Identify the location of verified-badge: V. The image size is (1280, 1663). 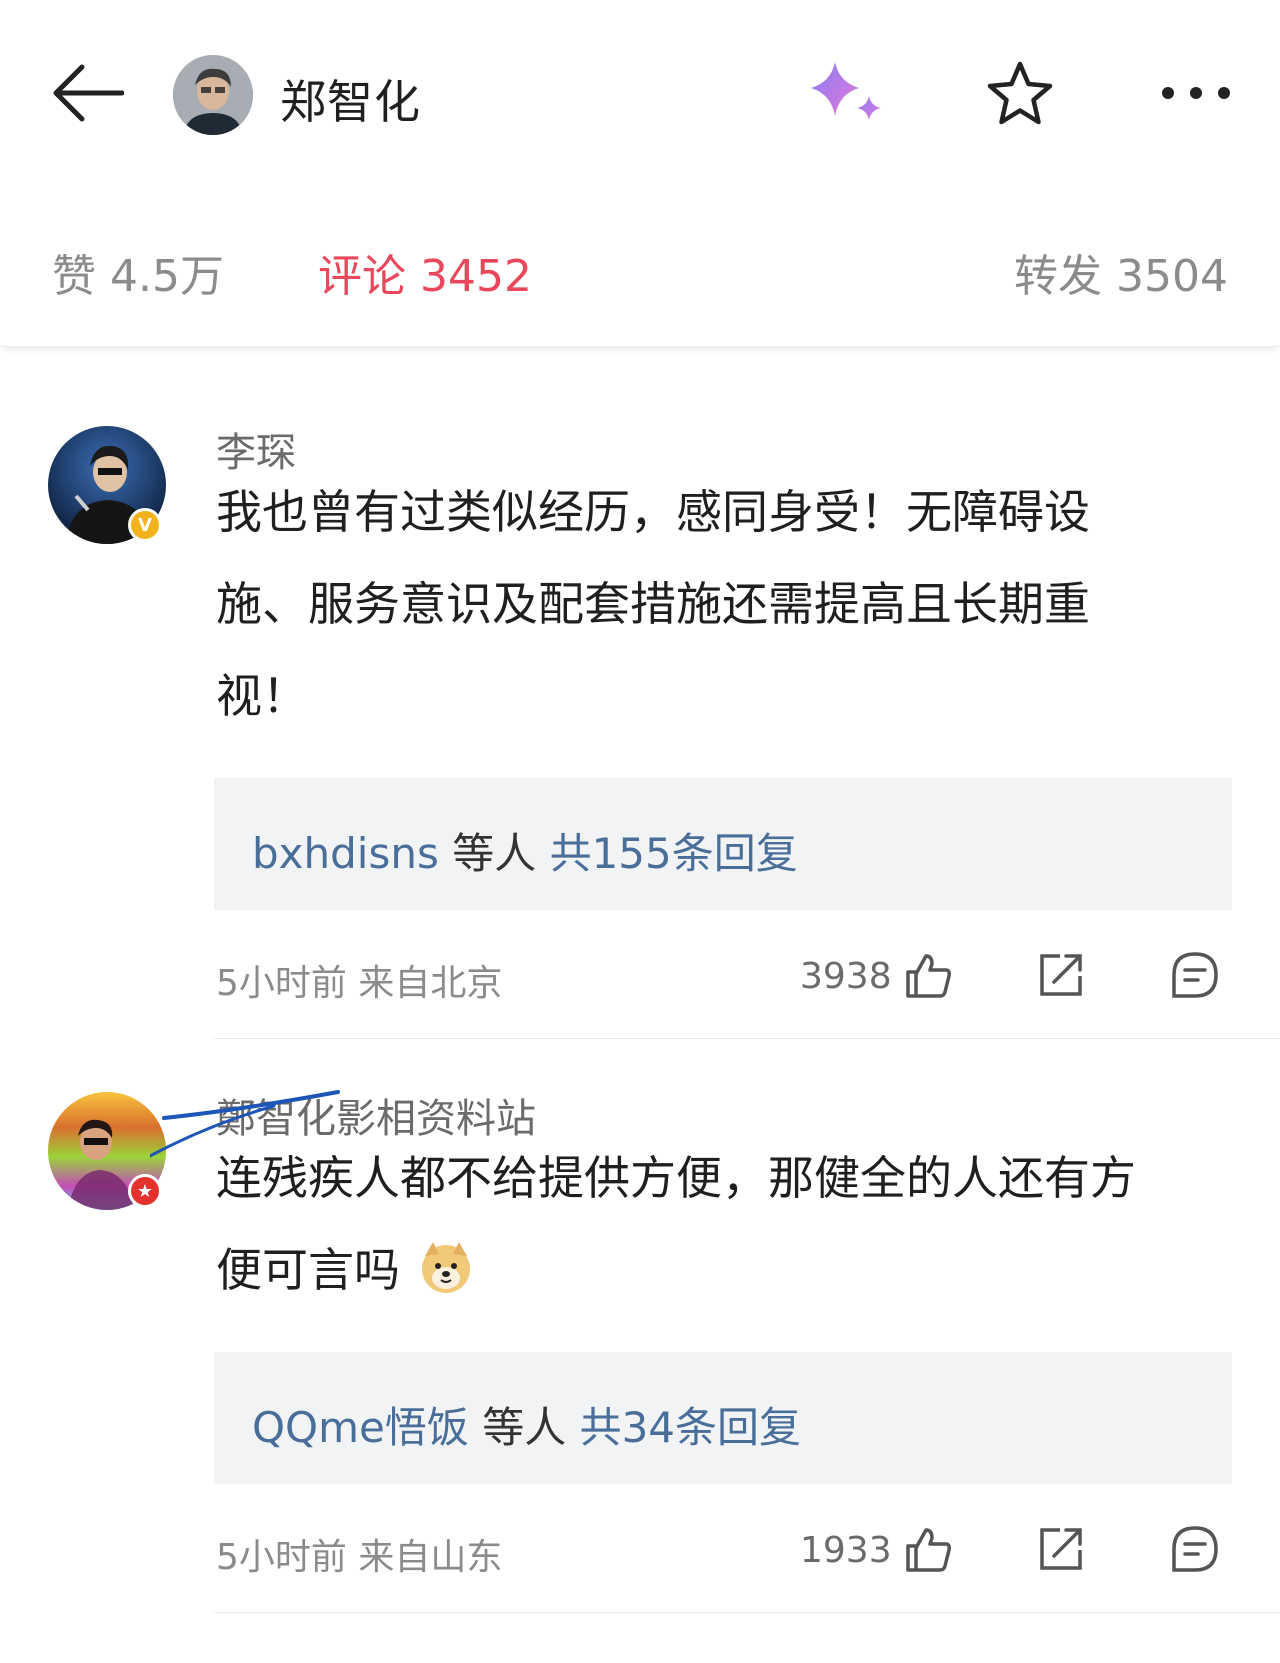
(145, 525).